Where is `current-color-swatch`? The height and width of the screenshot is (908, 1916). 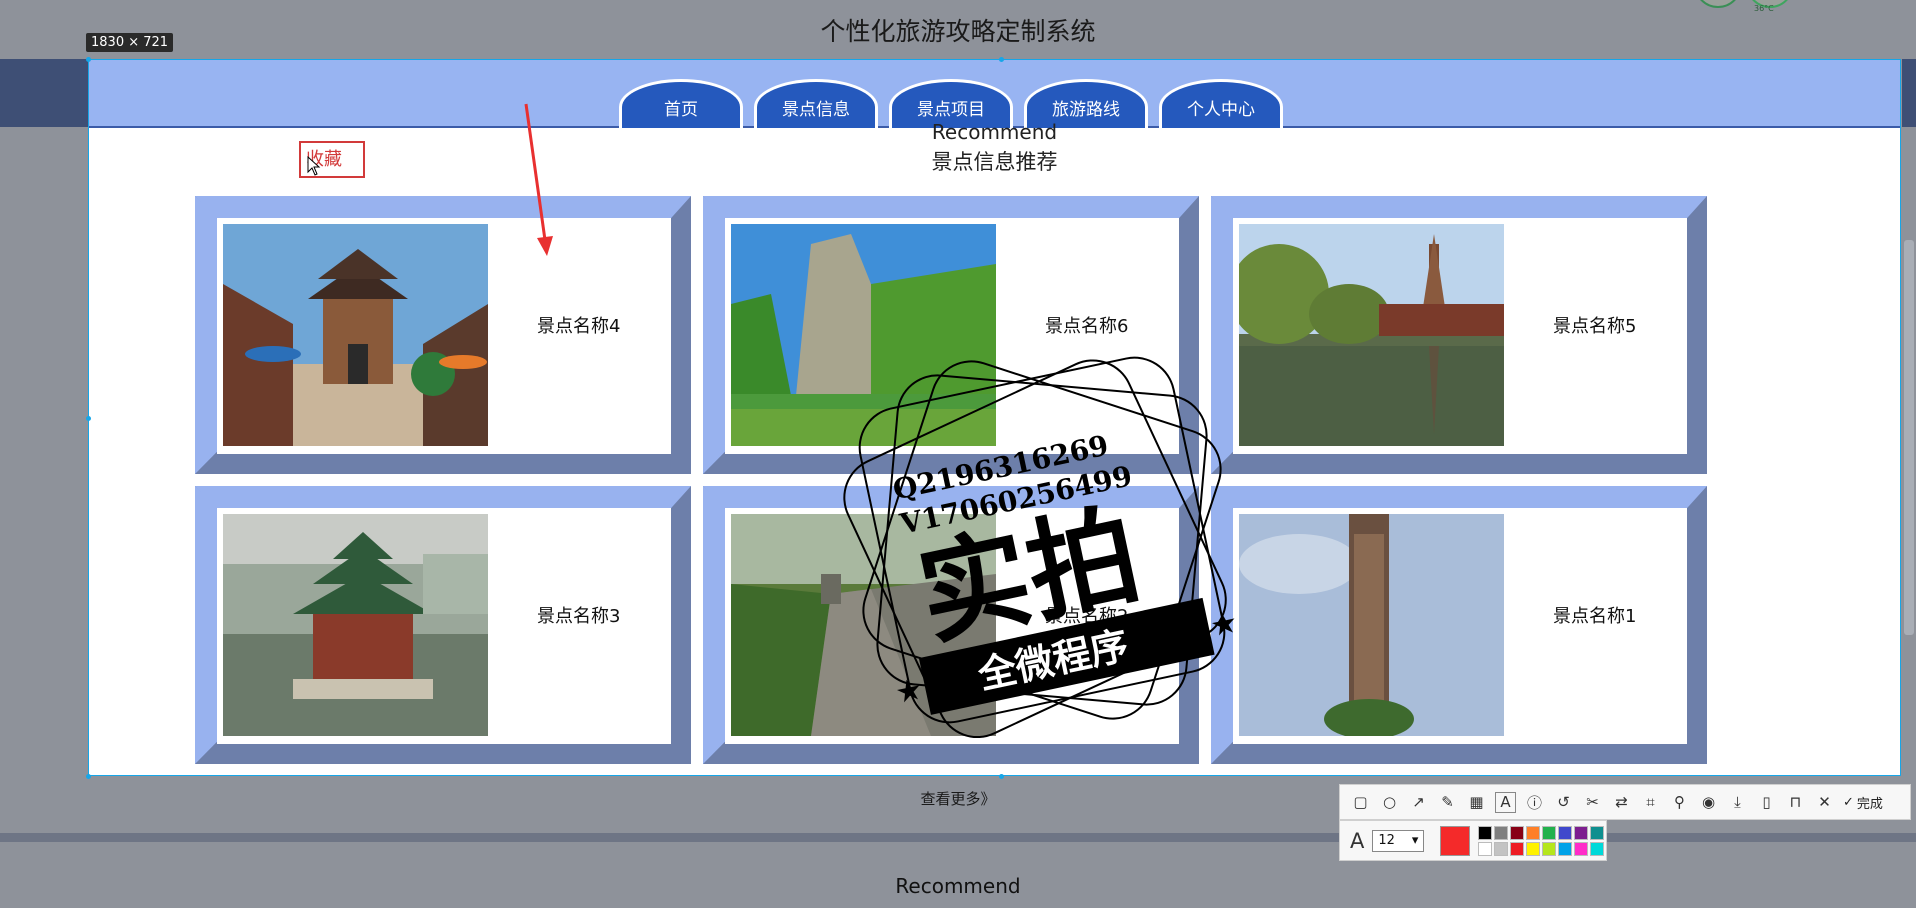
current-color-swatch is located at coordinates (1455, 840).